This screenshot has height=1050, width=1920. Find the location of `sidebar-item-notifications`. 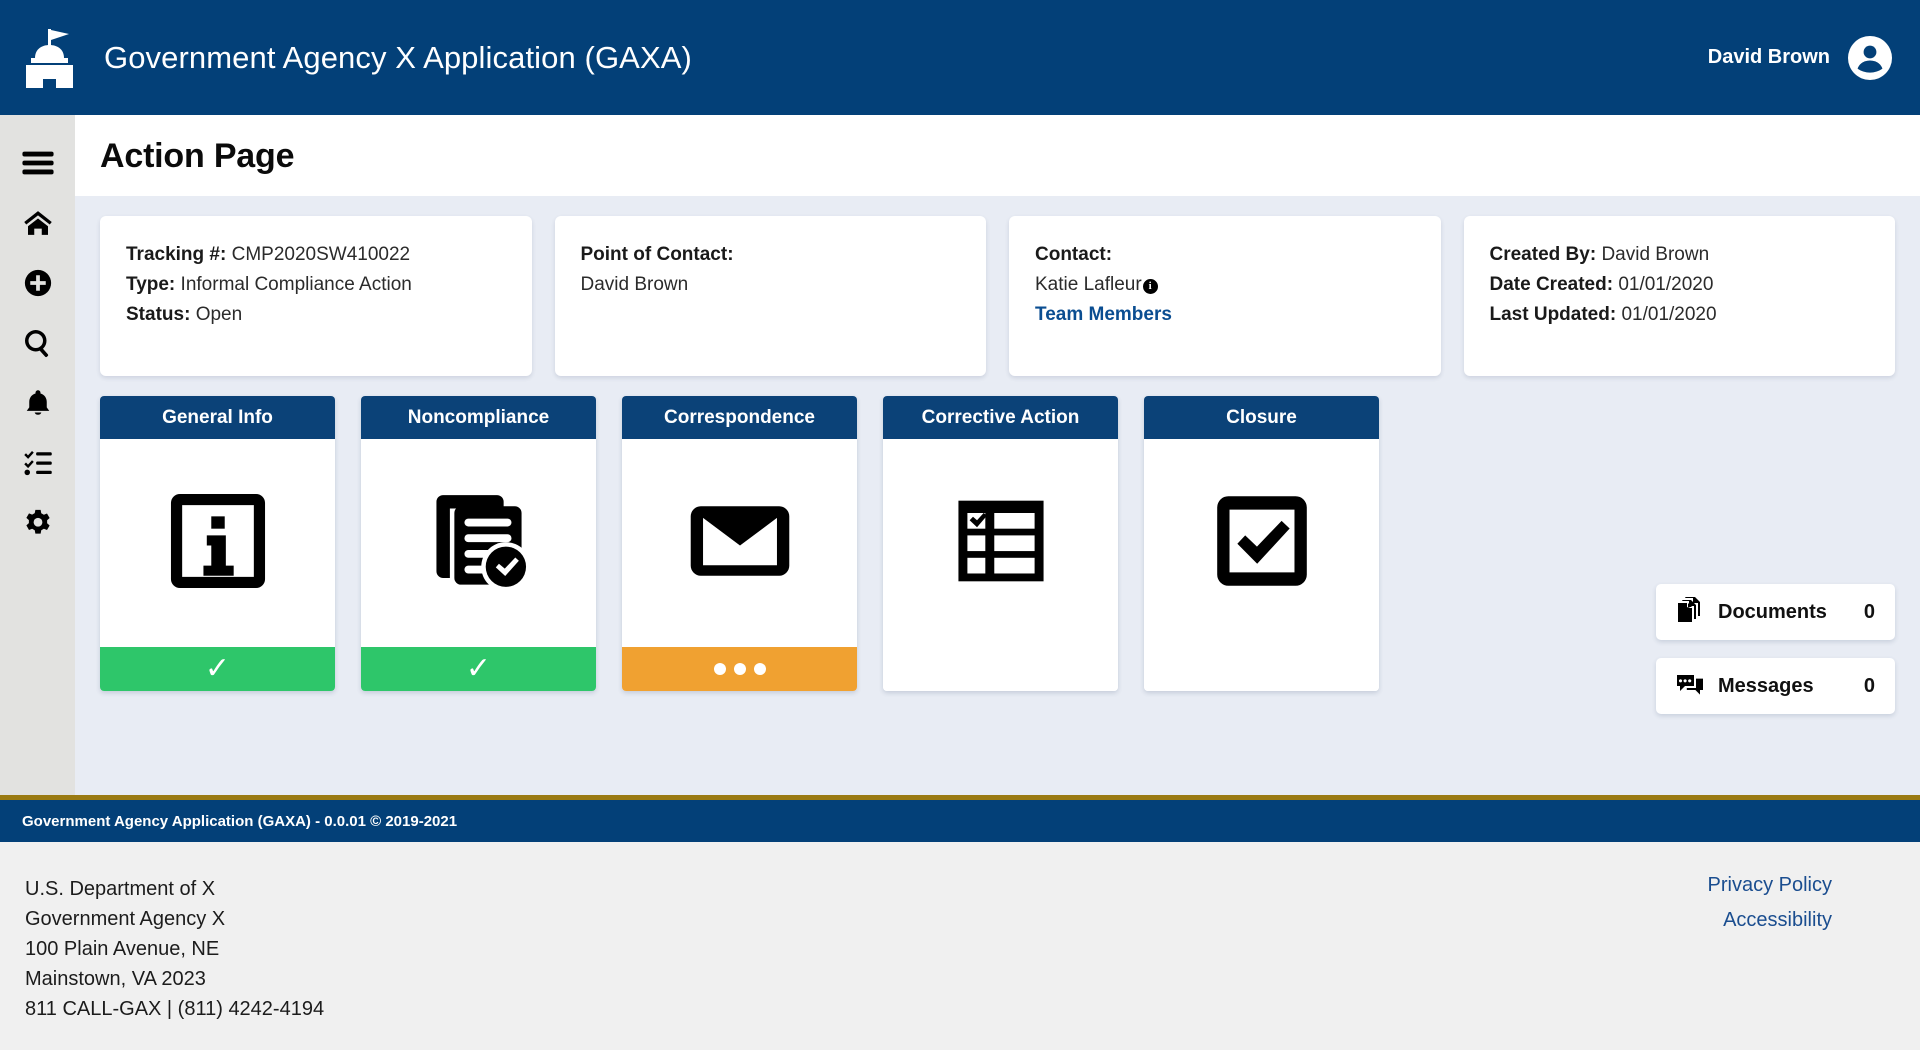

sidebar-item-notifications is located at coordinates (37, 405).